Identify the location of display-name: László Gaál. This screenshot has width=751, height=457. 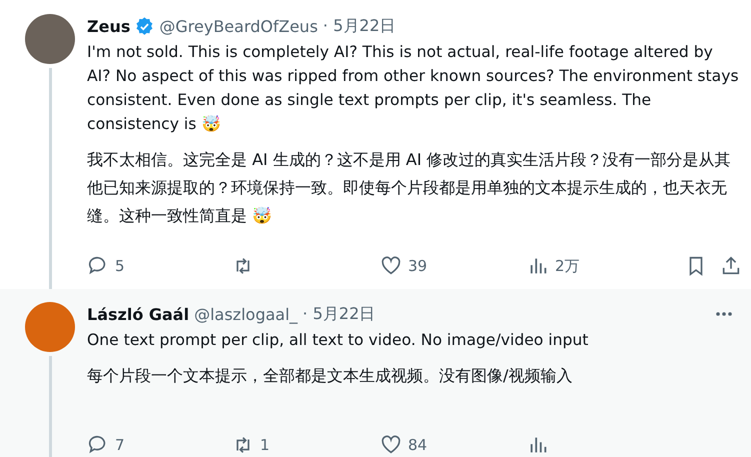
(138, 314).